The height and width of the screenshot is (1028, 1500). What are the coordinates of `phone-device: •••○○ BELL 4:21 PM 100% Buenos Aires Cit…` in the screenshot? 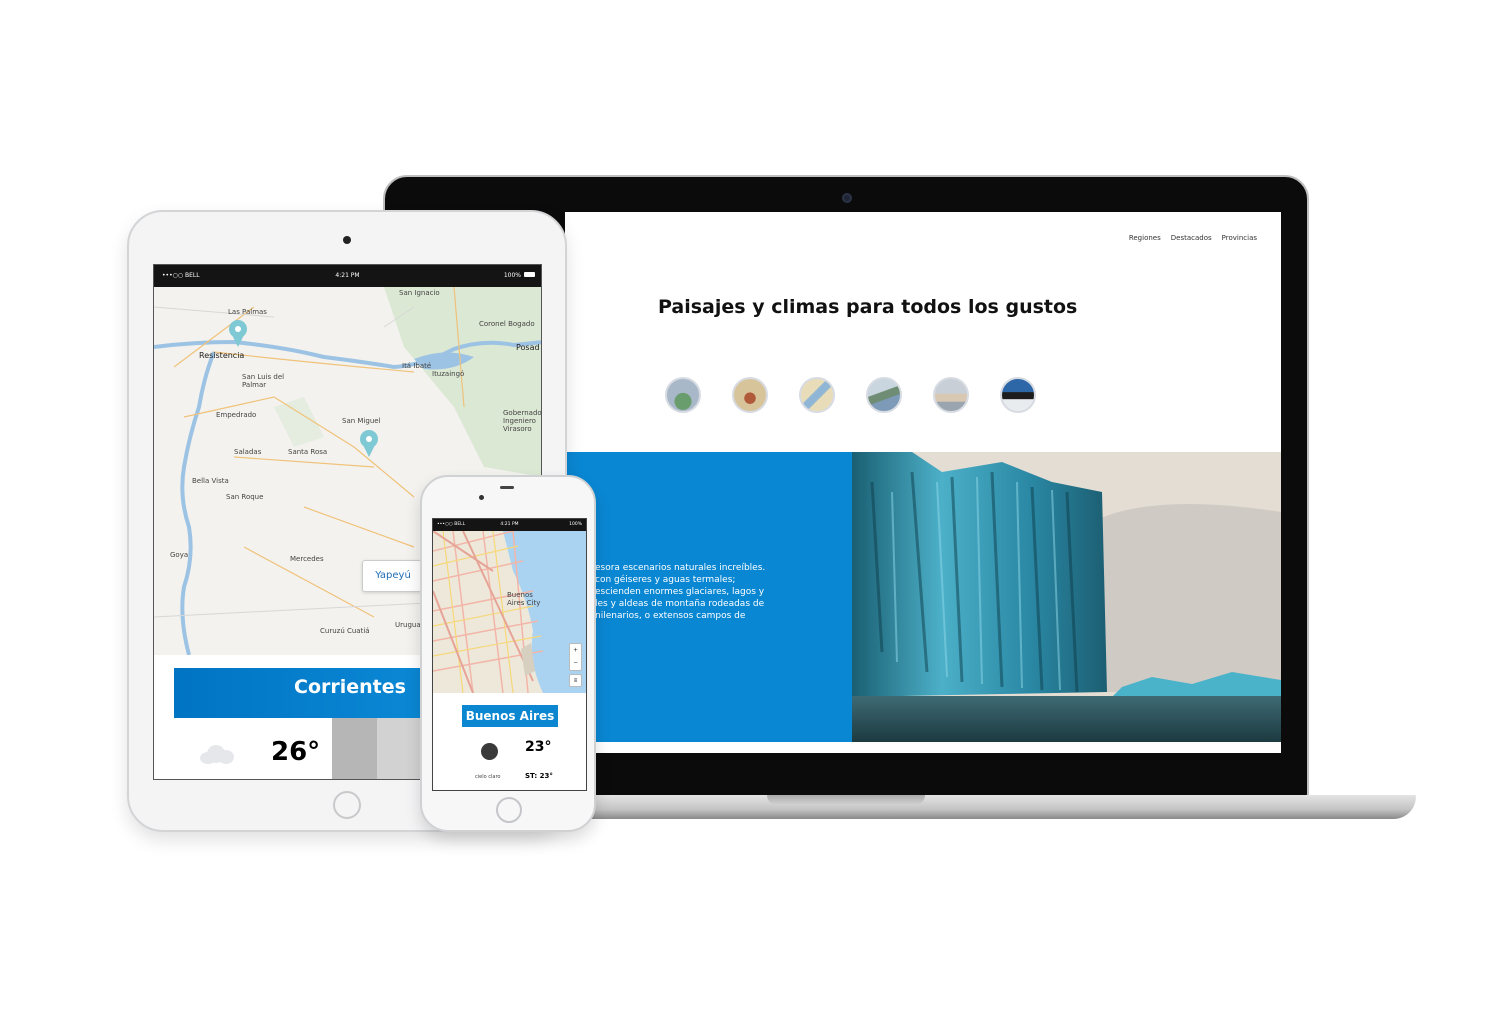 It's located at (508, 653).